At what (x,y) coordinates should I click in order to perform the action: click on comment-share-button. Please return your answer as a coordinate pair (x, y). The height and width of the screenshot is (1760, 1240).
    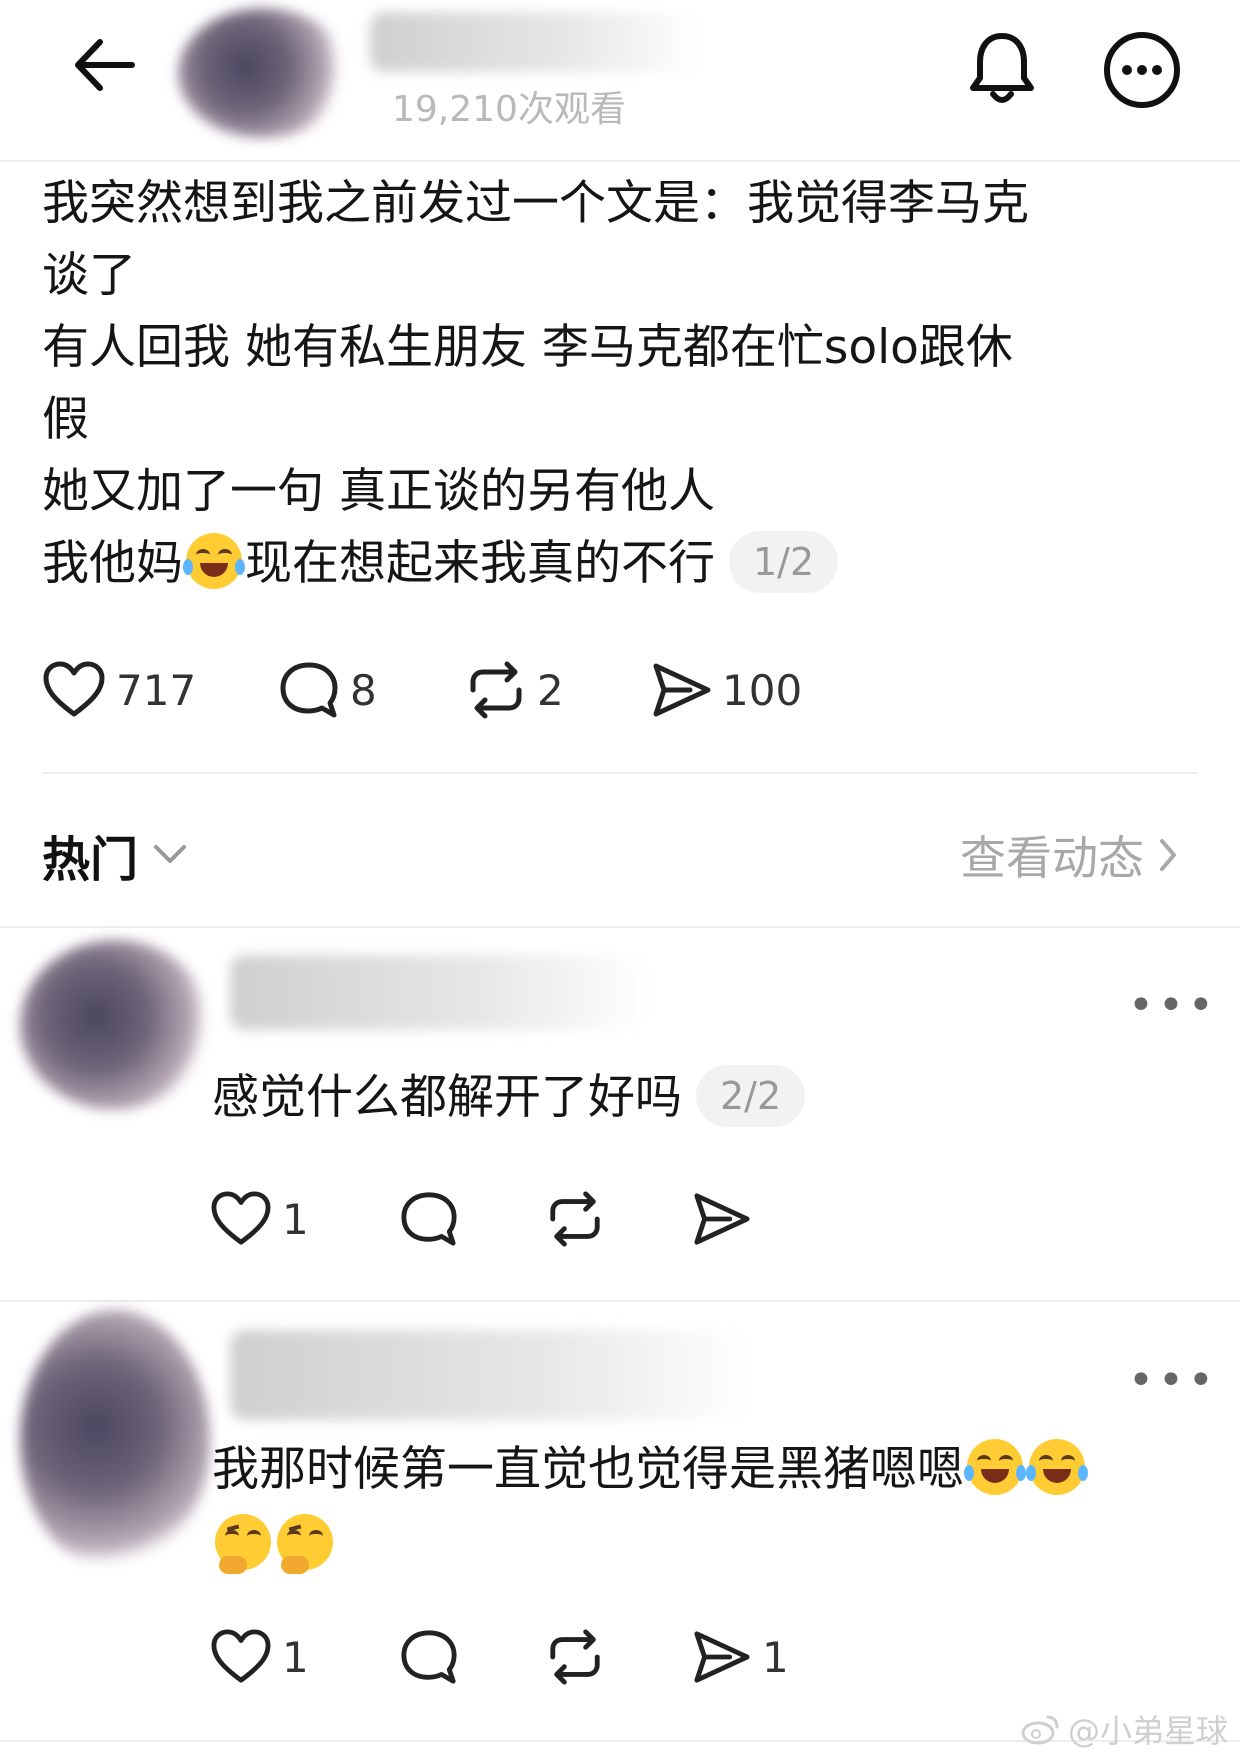
    Looking at the image, I should click on (721, 1219).